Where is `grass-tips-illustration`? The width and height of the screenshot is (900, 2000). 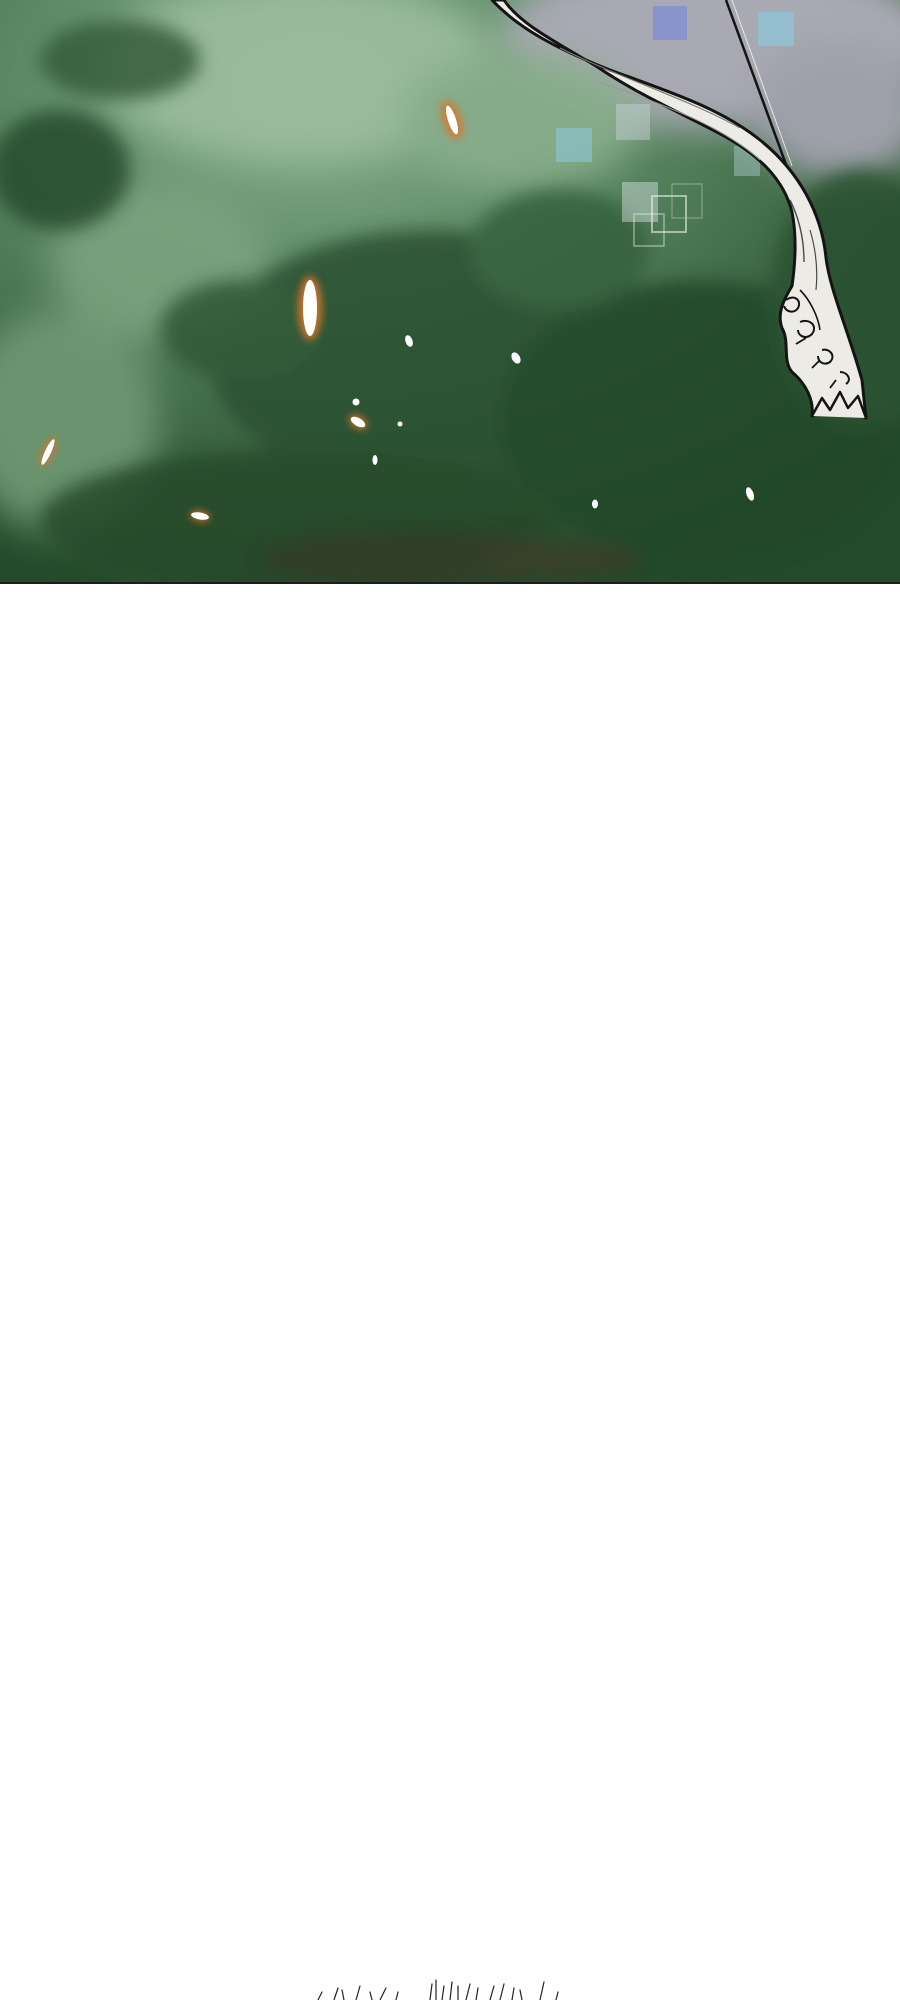
grass-tips-illustration is located at coordinates (438, 1989).